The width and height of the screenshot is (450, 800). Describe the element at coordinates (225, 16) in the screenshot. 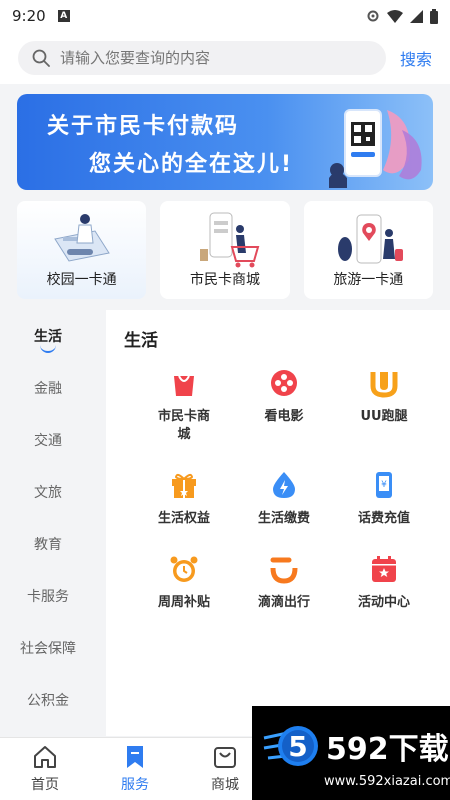

I see `status-bar: 9:20 A` at that location.